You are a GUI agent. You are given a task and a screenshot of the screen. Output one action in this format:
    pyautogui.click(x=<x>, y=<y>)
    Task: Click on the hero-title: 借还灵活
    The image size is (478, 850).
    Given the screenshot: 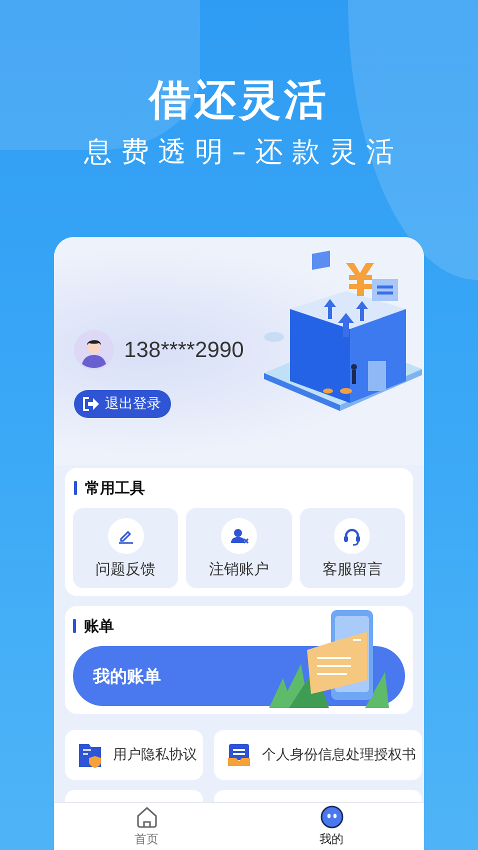 What is the action you would take?
    pyautogui.click(x=239, y=100)
    